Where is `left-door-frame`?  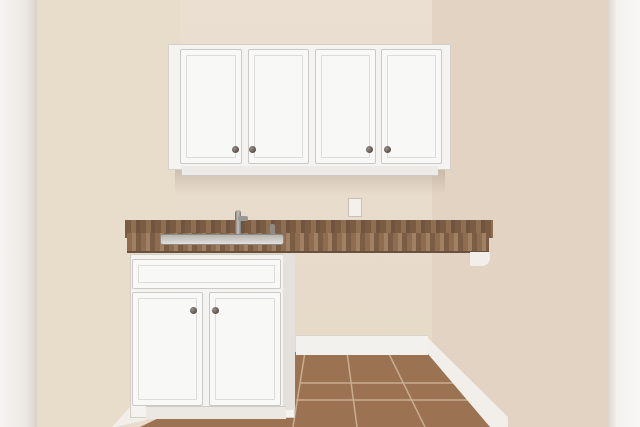 left-door-frame is located at coordinates (18, 213).